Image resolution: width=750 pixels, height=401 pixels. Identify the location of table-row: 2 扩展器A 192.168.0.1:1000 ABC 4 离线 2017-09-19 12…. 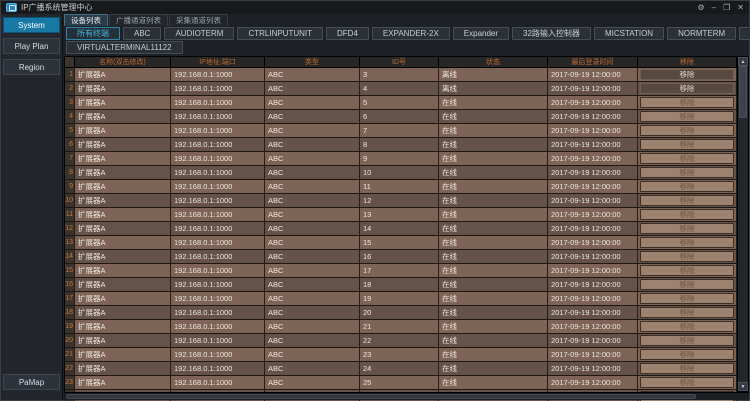
(401, 89).